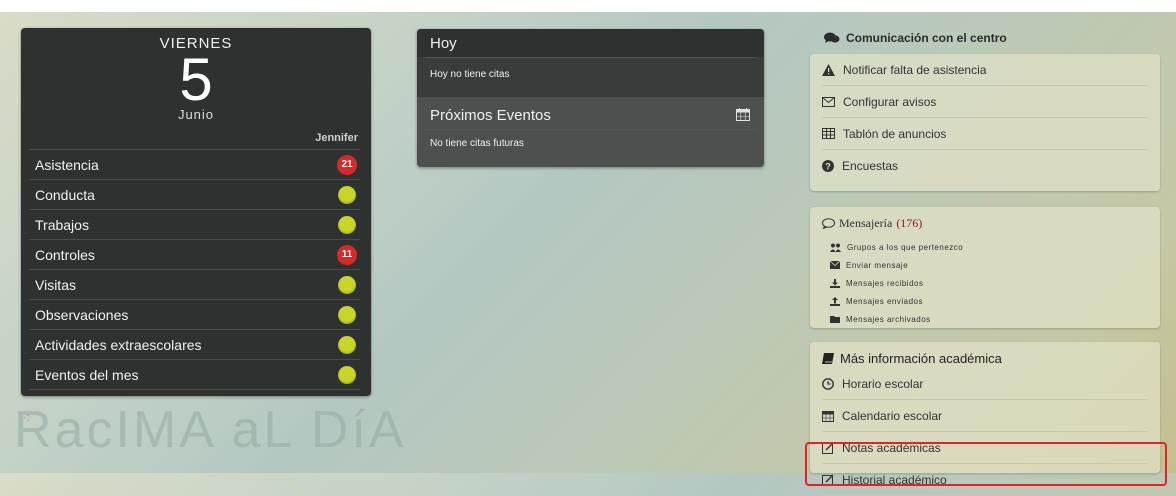 This screenshot has height=496, width=1176. What do you see at coordinates (926, 38) in the screenshot?
I see `communication-title: Comunicación con el centro` at bounding box center [926, 38].